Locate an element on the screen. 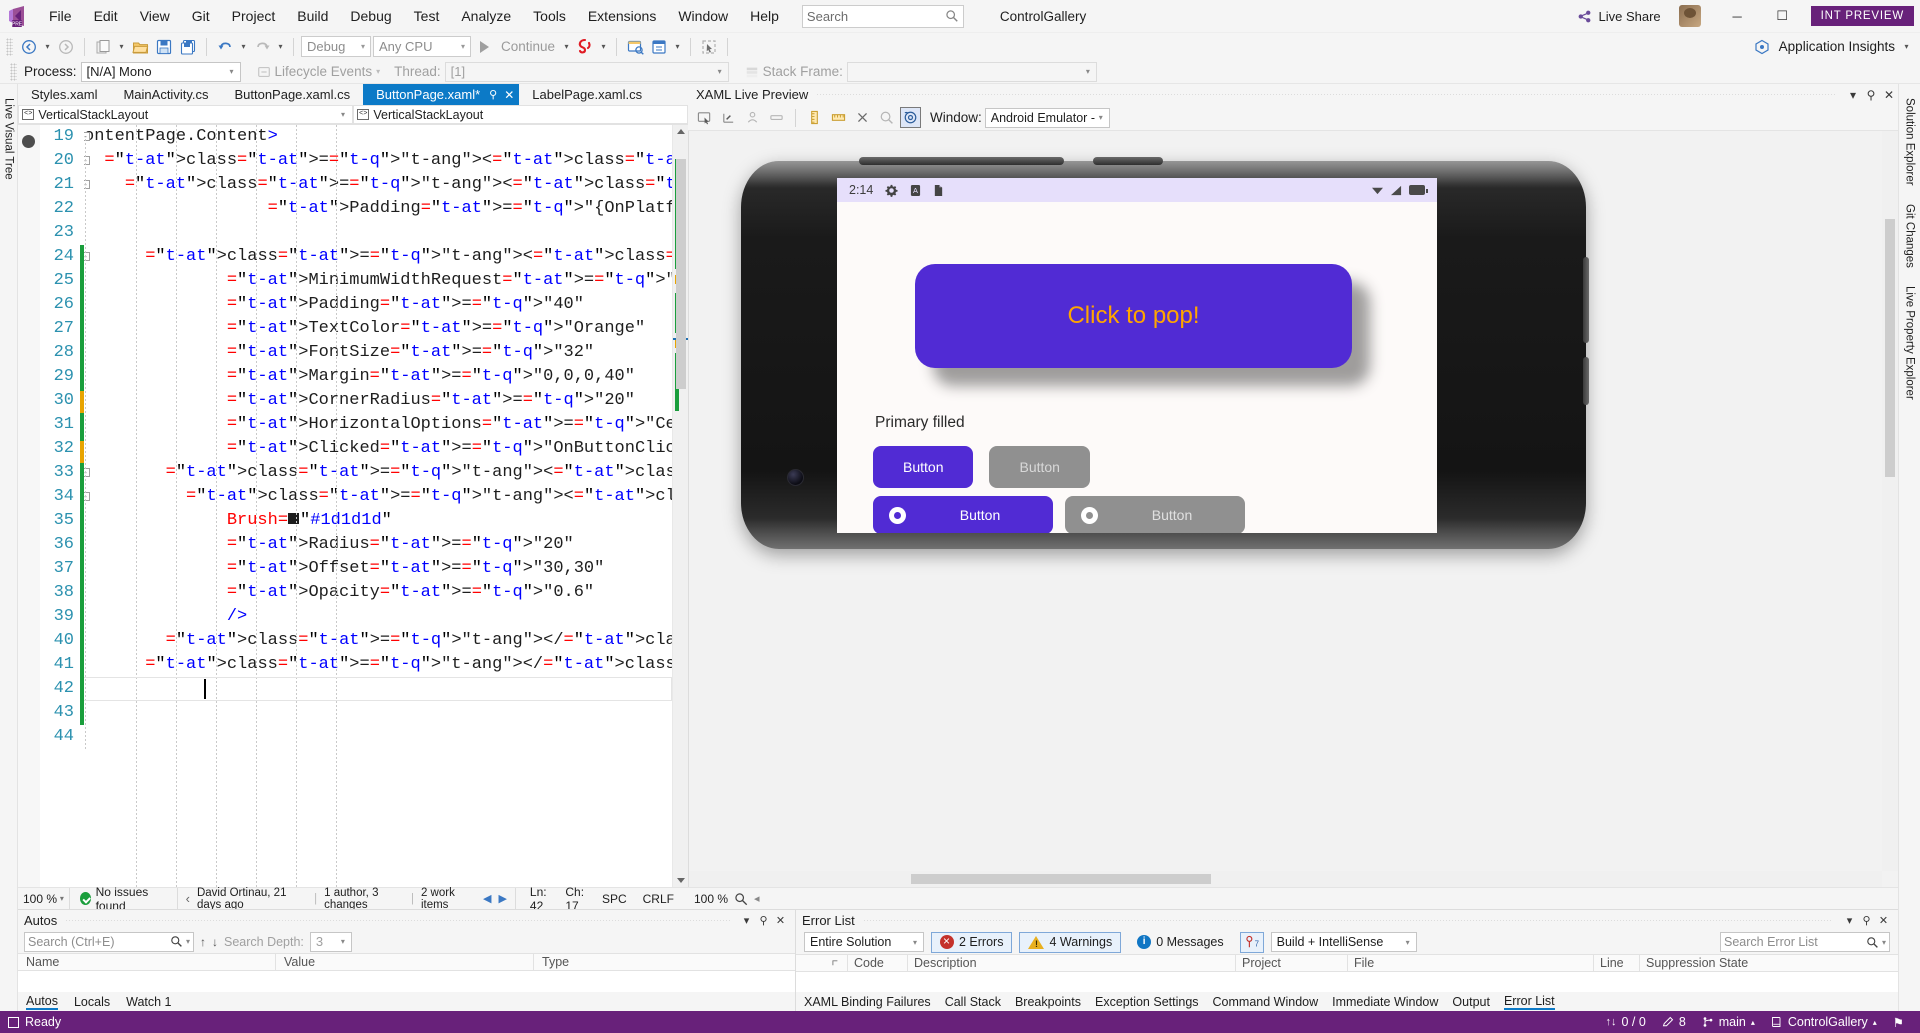 The width and height of the screenshot is (1920, 1033). error-list-close-icon: ✕ is located at coordinates (1883, 920).